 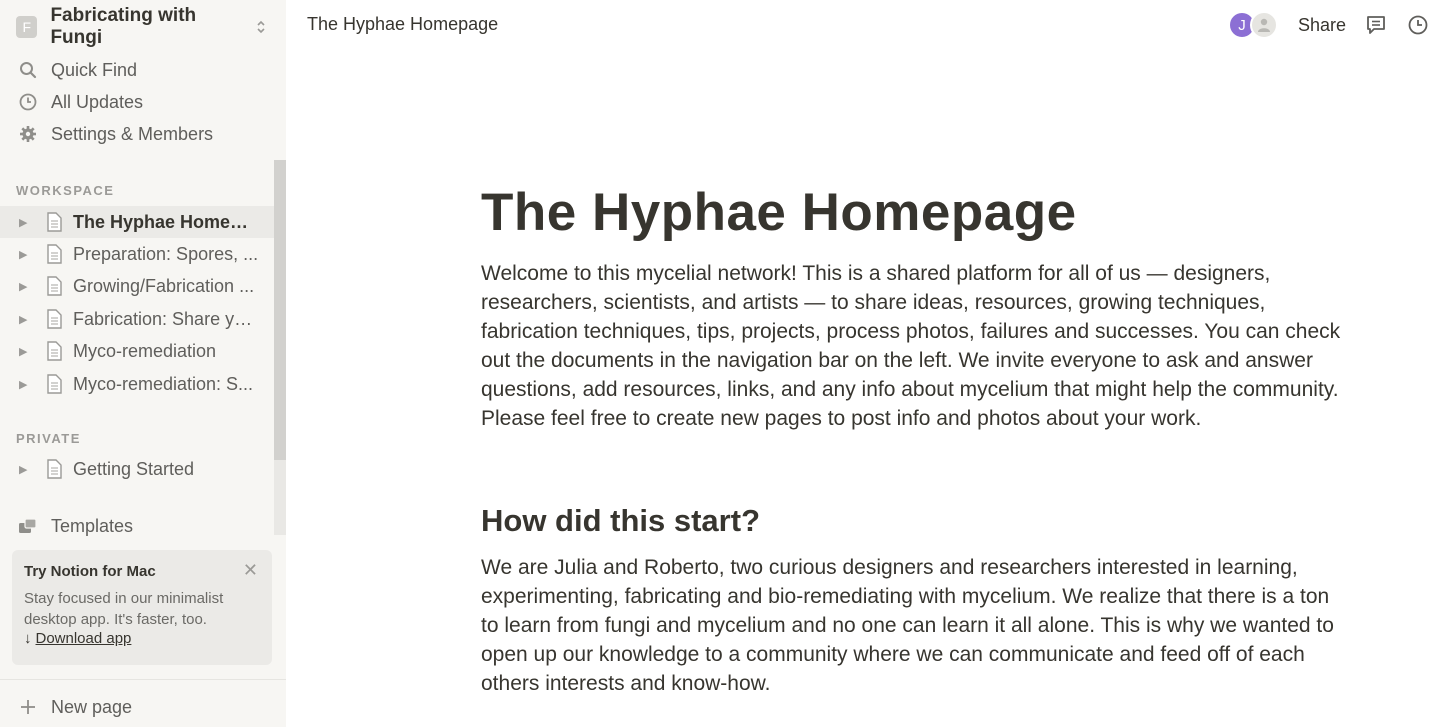 I want to click on chevron-updown-icon, so click(x=261, y=27).